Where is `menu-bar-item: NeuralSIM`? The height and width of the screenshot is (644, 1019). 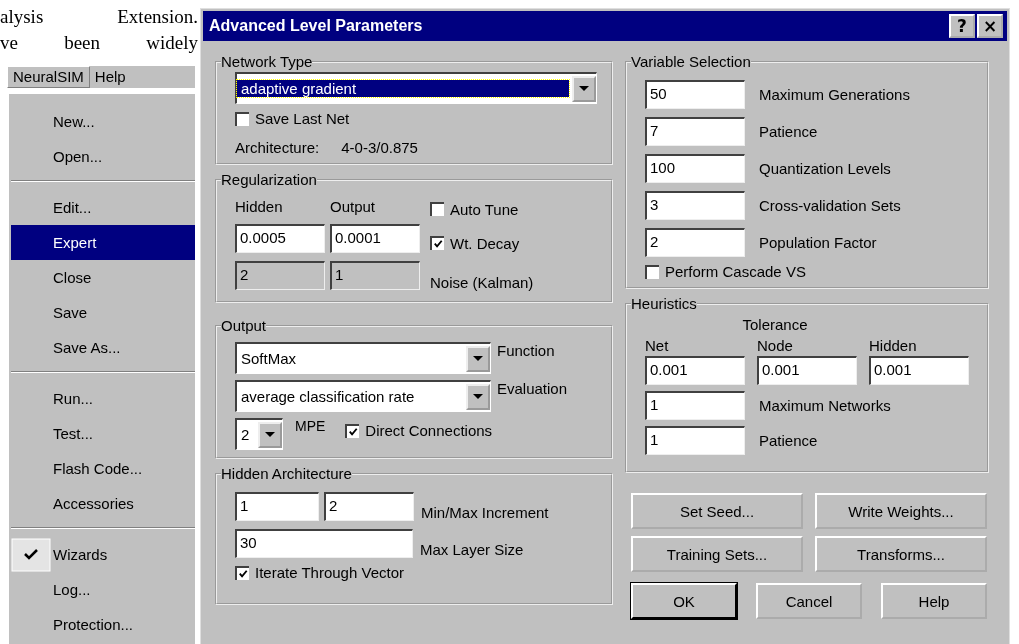 menu-bar-item: NeuralSIM is located at coordinates (48, 77).